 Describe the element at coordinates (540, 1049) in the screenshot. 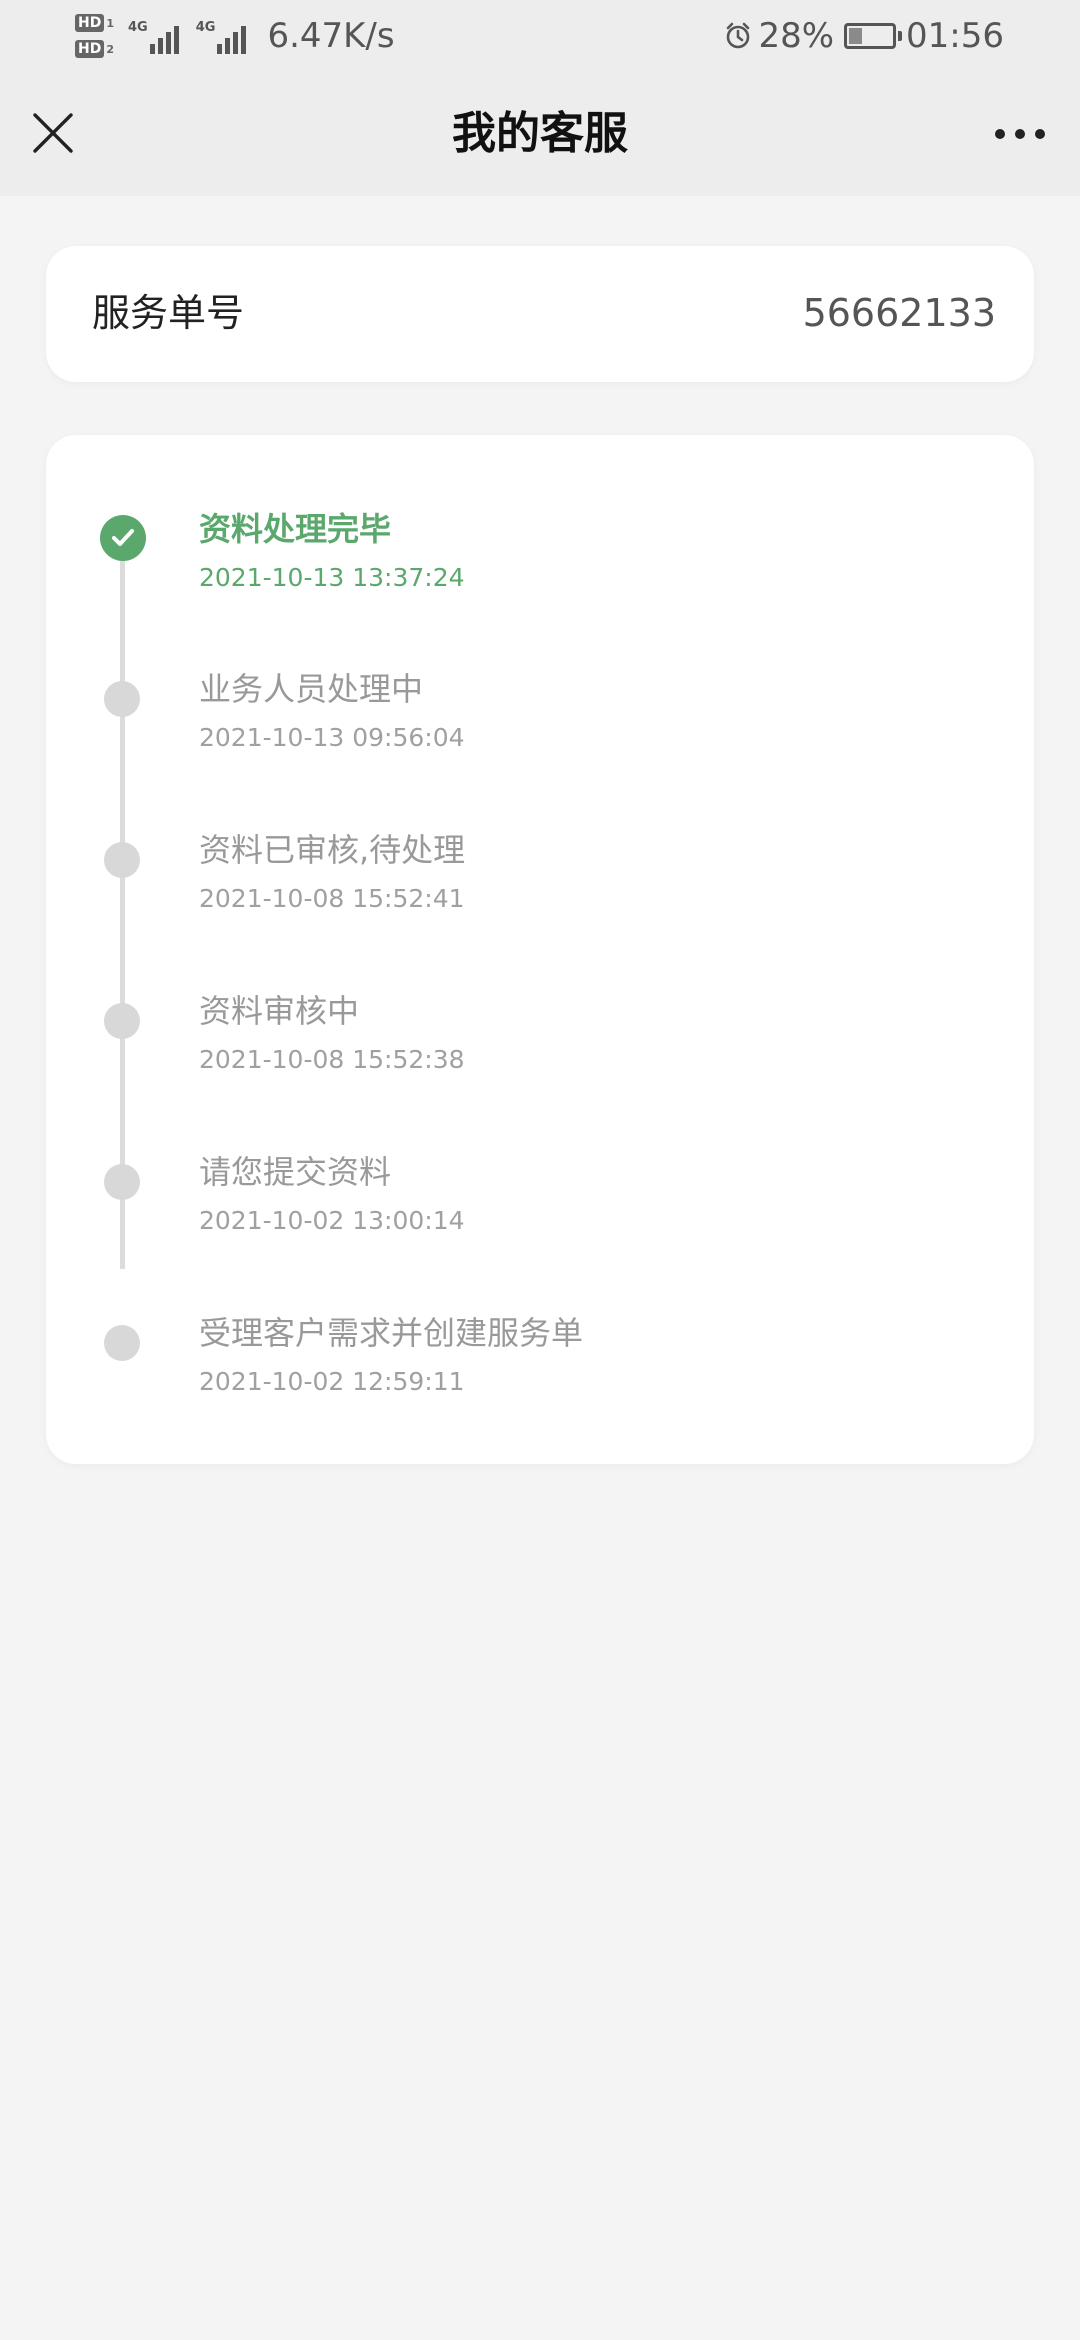

I see `timeline-item: 资料审核中 2021-10-08 15:52:38` at that location.